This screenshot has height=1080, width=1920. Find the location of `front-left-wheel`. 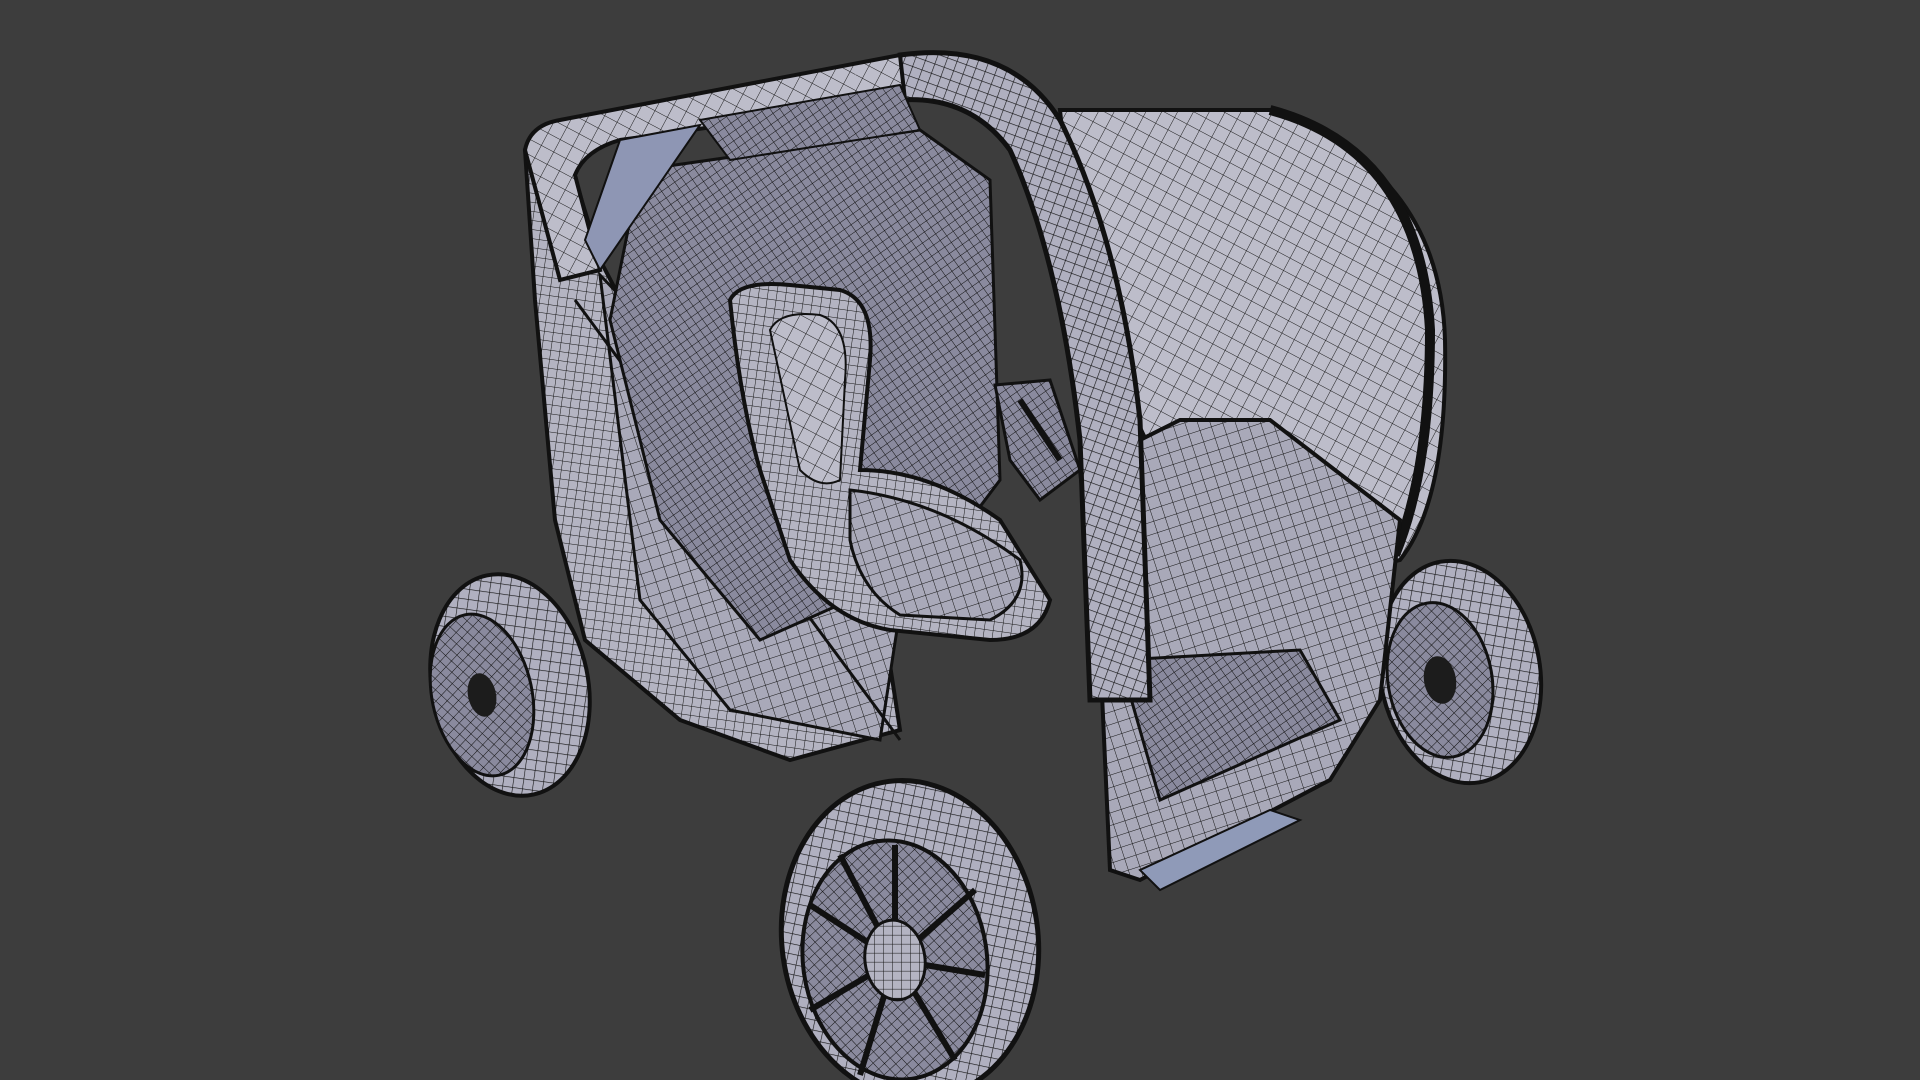

front-left-wheel is located at coordinates (910, 929).